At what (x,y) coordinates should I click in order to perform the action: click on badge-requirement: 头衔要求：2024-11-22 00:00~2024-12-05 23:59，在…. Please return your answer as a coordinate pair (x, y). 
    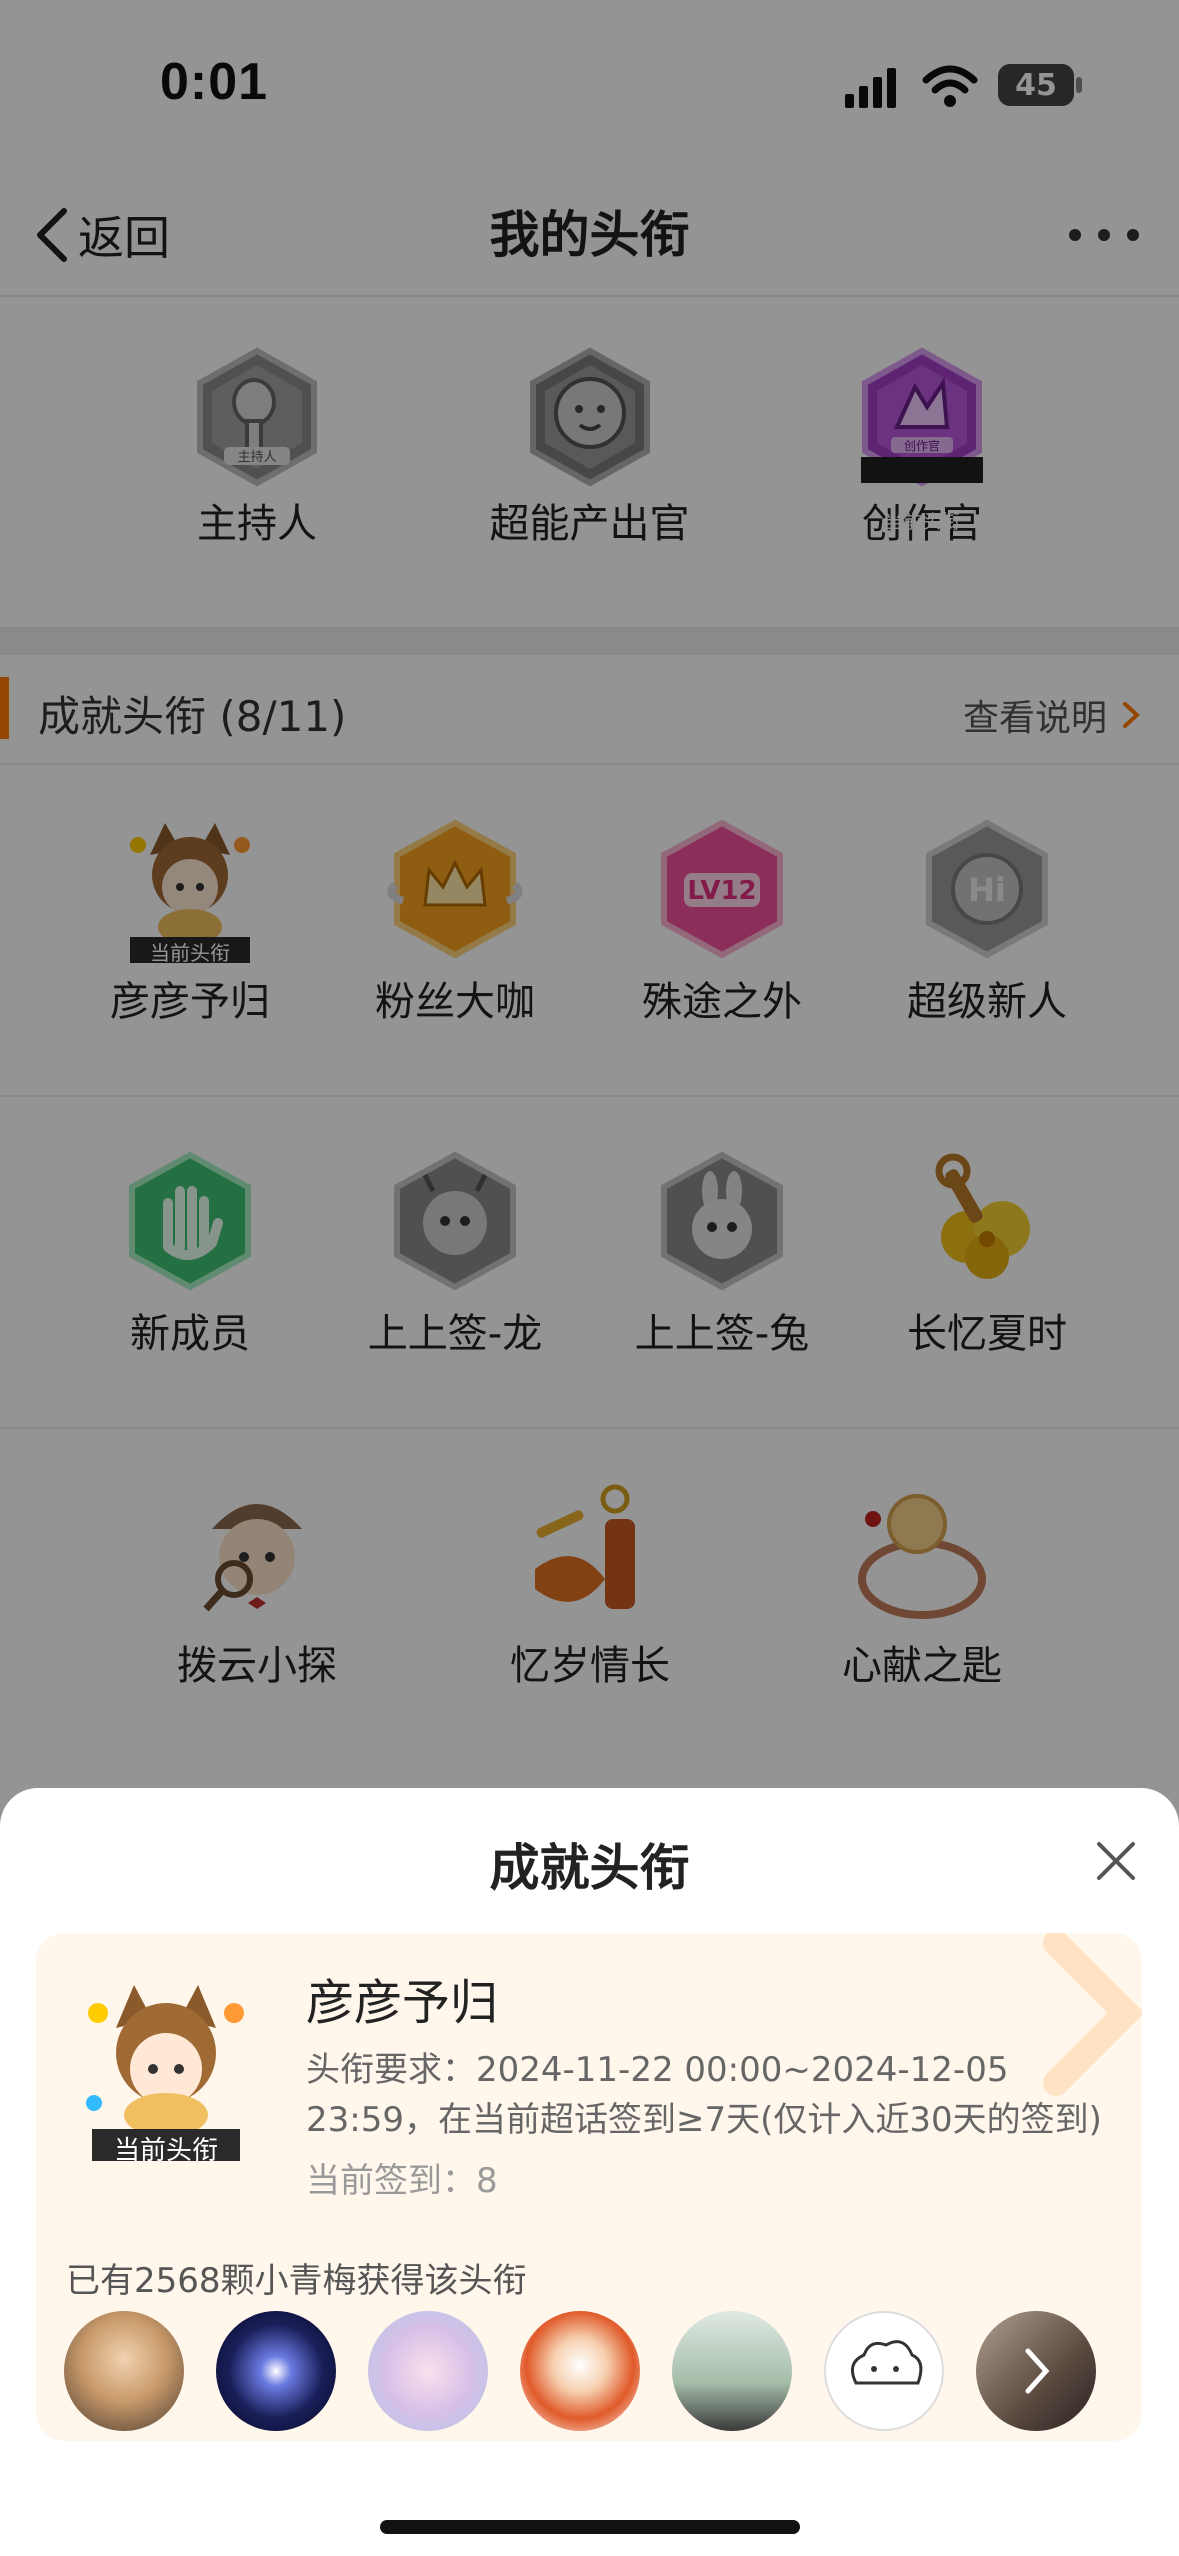
    Looking at the image, I should click on (704, 2095).